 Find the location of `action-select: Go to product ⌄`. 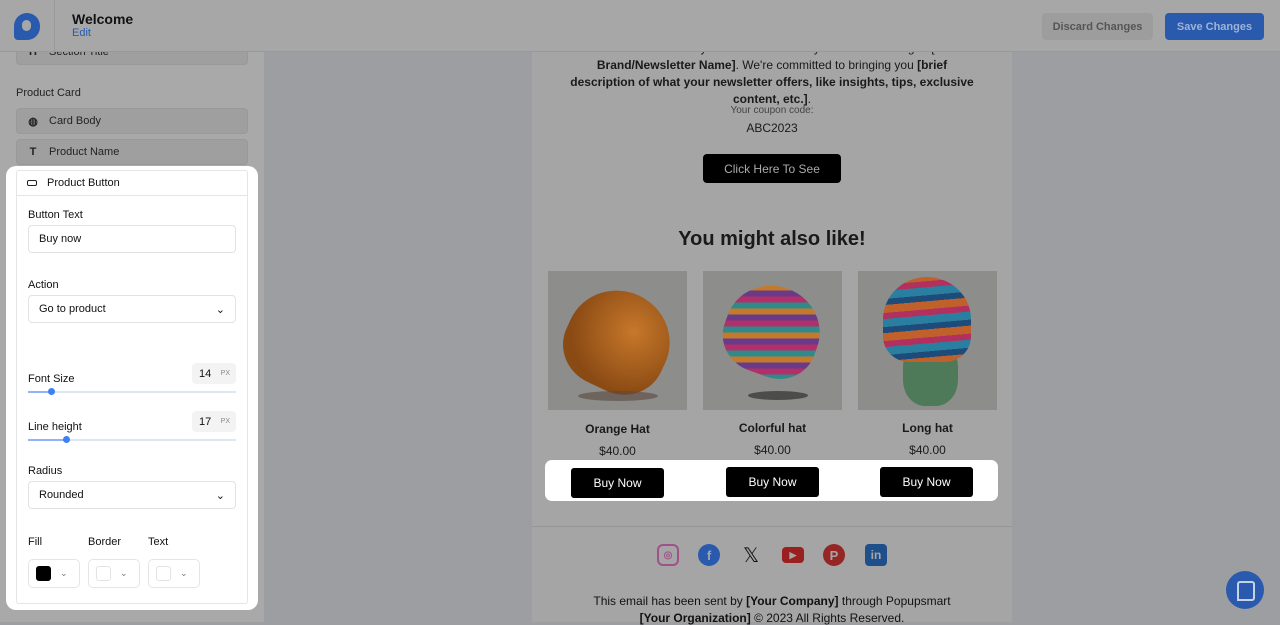

action-select: Go to product ⌄ is located at coordinates (132, 309).